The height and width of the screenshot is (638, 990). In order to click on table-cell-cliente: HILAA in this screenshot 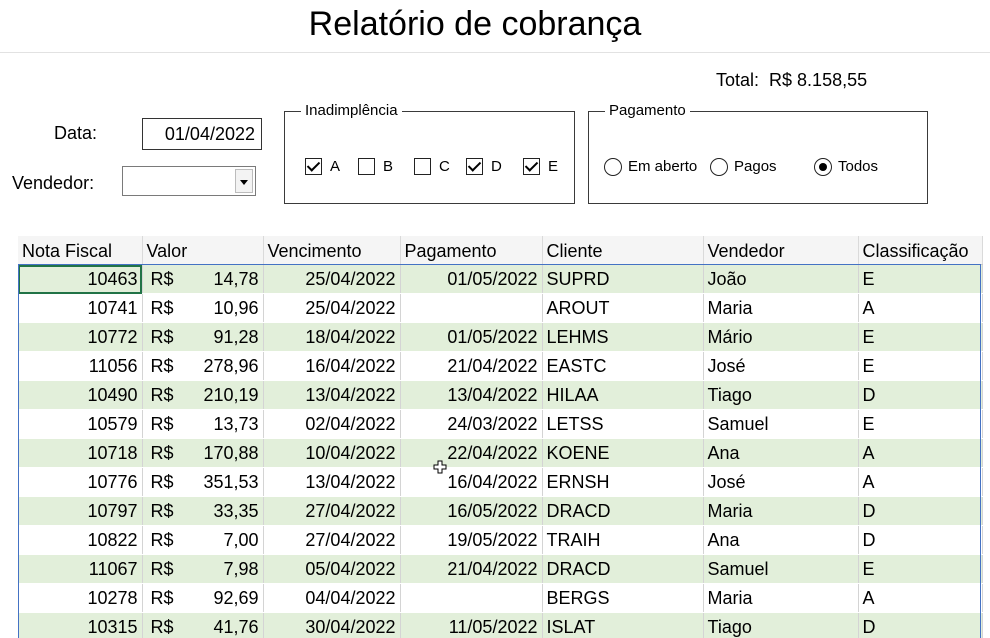, I will do `click(623, 395)`.